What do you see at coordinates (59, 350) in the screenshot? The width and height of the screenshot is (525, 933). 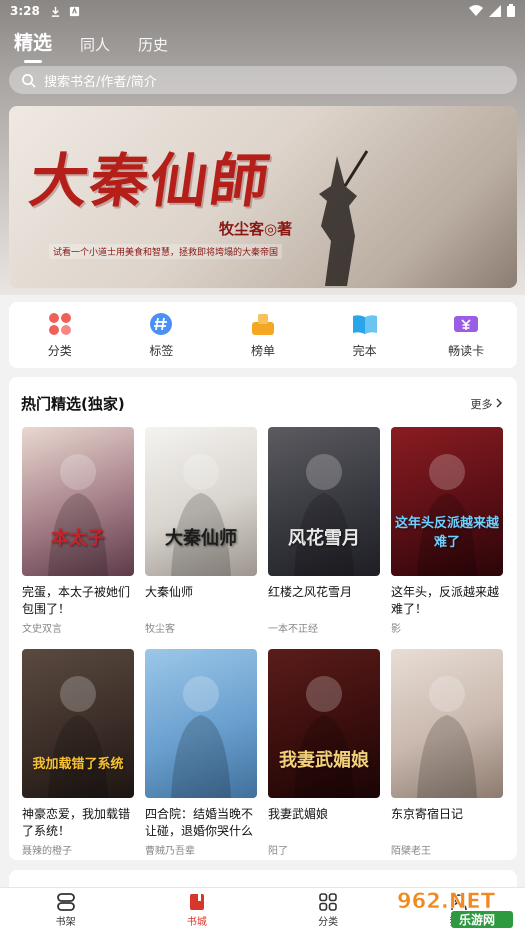 I see `shortcut-label: 分类` at bounding box center [59, 350].